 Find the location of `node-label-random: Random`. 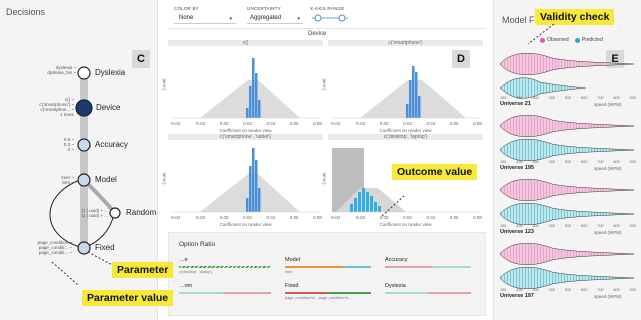

node-label-random: Random is located at coordinates (141, 212).